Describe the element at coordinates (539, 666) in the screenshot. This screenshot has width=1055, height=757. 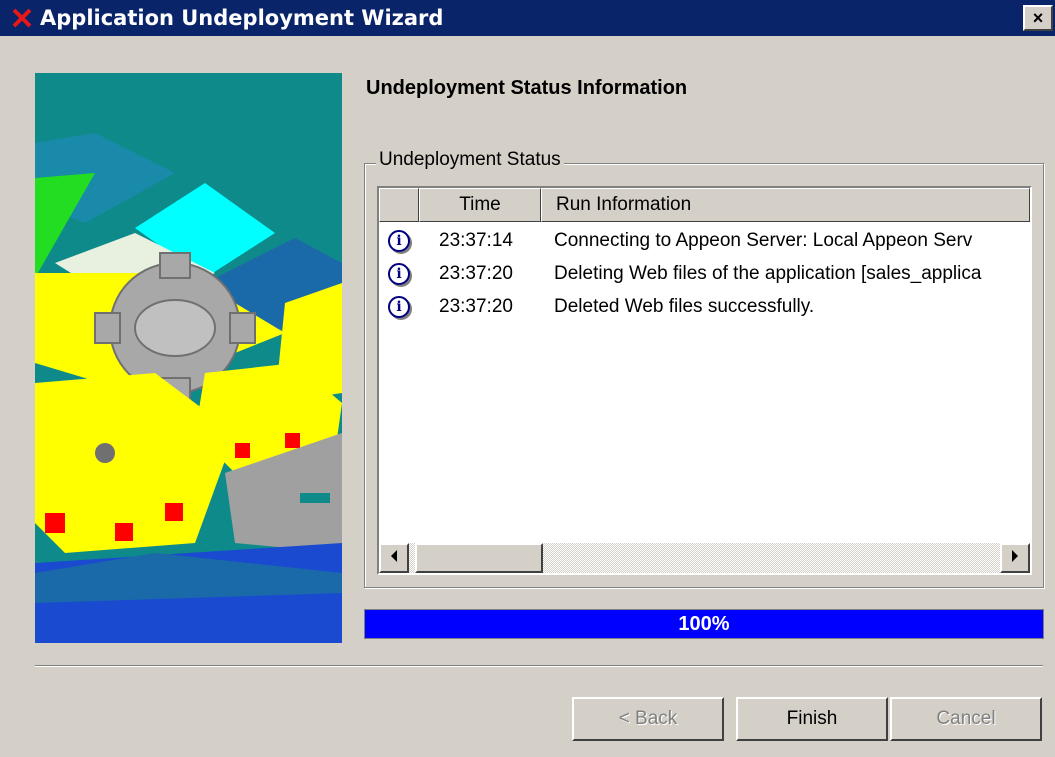
I see `separator` at that location.